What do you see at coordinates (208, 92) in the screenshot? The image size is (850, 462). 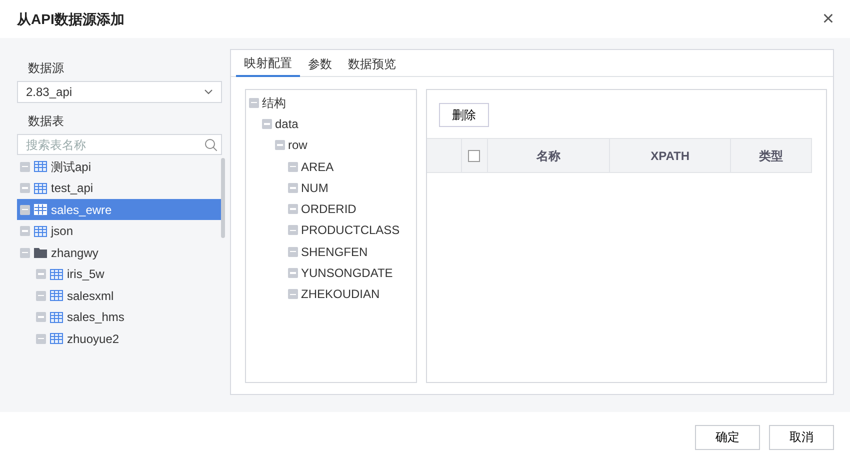 I see `chevron-down-icon` at bounding box center [208, 92].